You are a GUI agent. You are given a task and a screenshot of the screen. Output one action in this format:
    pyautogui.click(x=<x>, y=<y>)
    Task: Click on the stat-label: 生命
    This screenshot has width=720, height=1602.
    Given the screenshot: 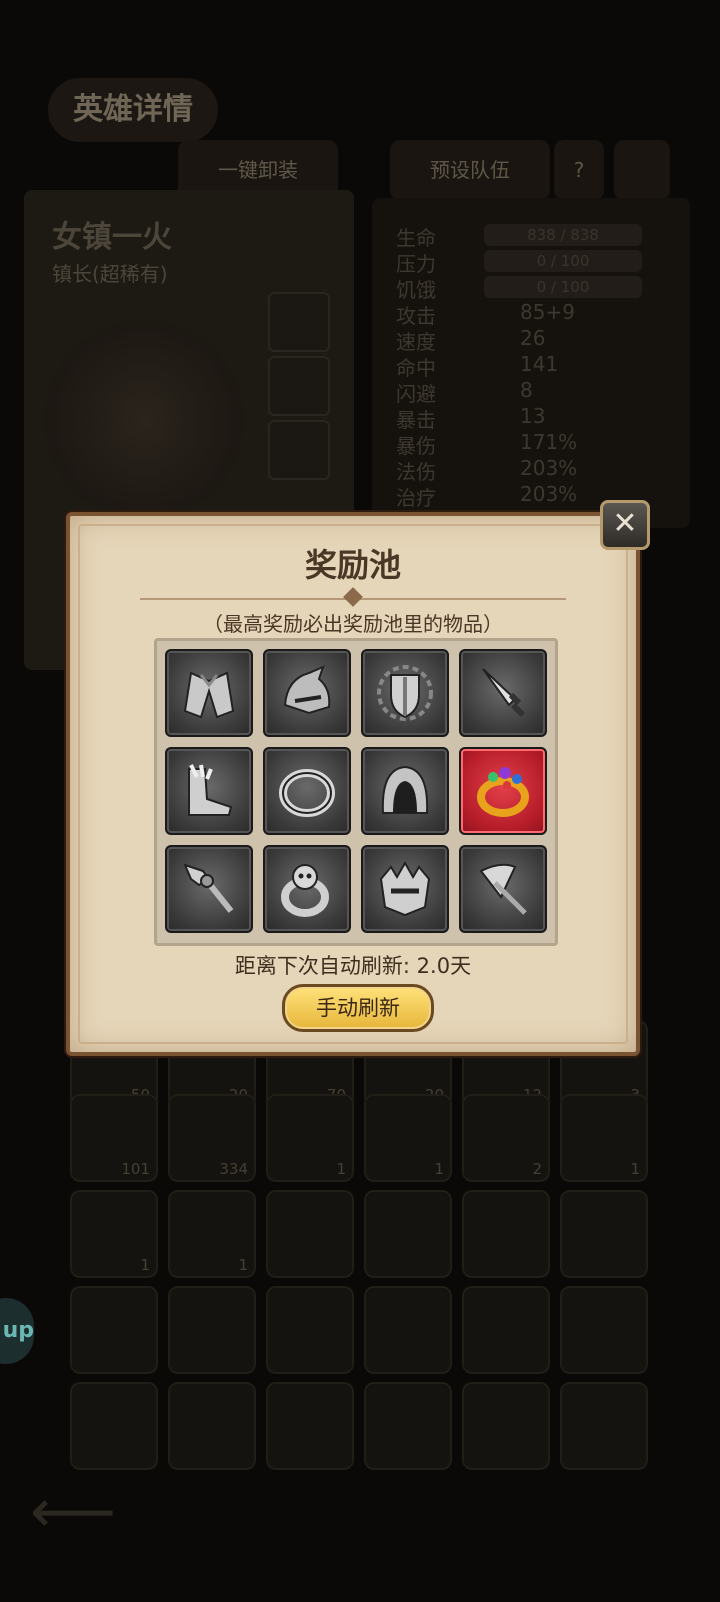 What is the action you would take?
    pyautogui.click(x=416, y=238)
    